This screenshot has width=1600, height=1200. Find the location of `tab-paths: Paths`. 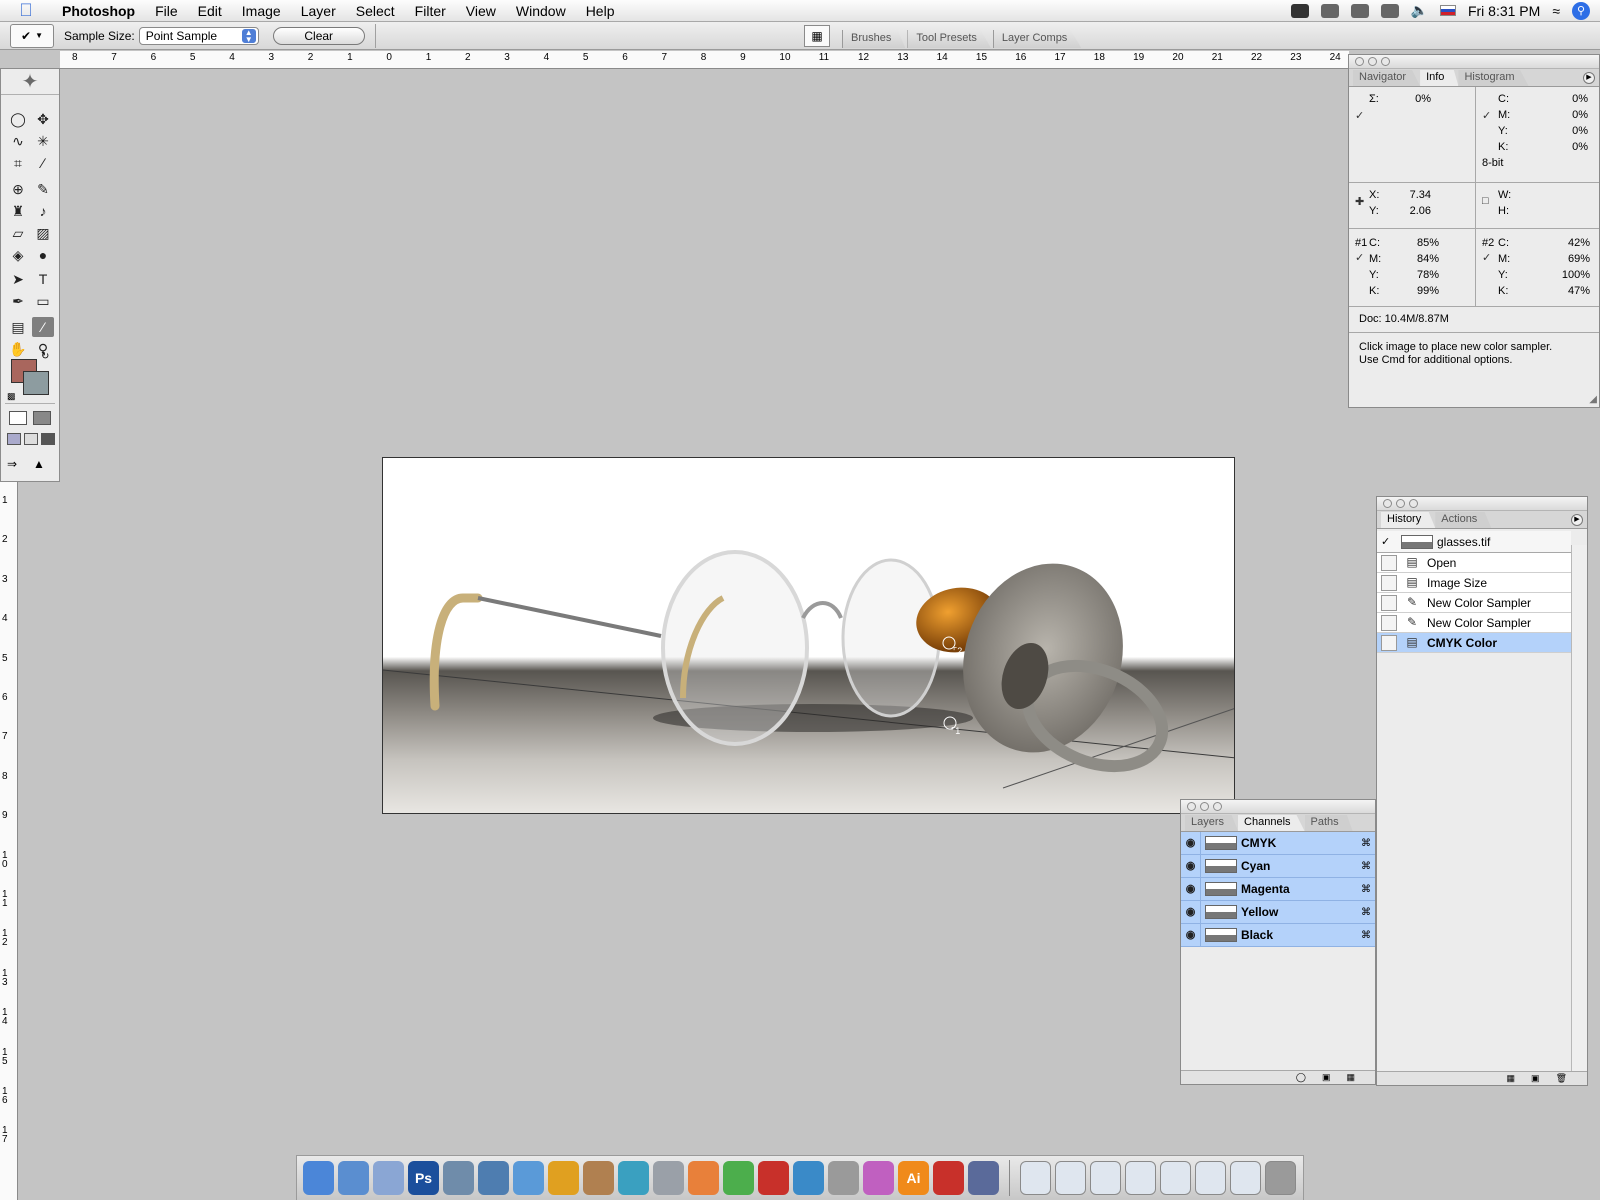

tab-paths: Paths is located at coordinates (1328, 823).